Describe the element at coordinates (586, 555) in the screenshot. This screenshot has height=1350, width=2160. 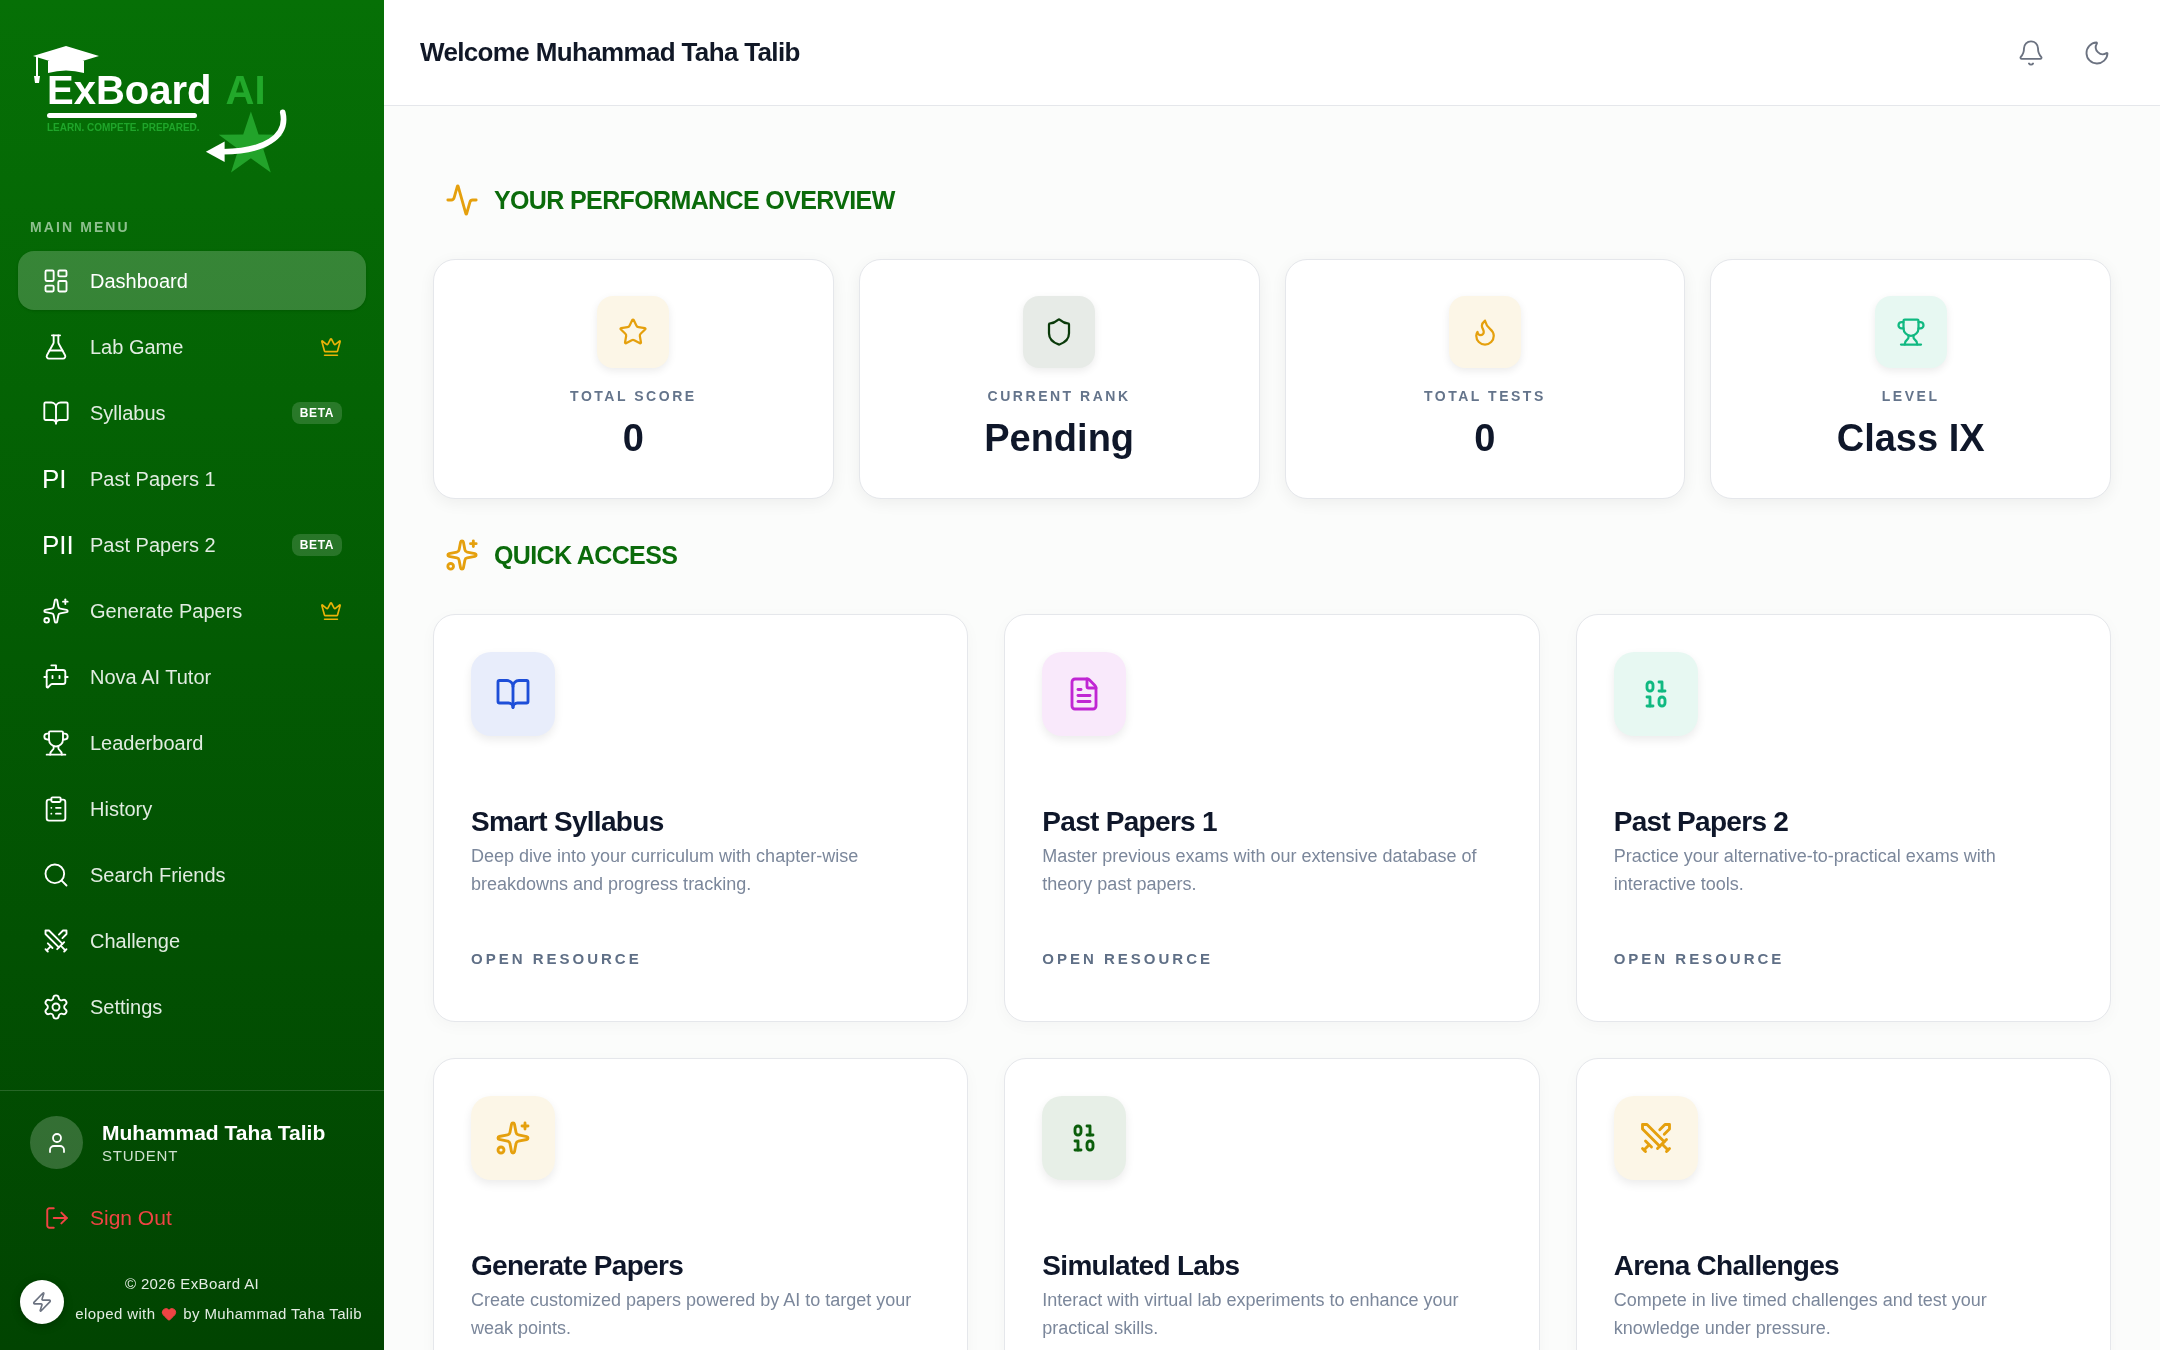
I see `section-heading: QUICK ACCESS` at that location.